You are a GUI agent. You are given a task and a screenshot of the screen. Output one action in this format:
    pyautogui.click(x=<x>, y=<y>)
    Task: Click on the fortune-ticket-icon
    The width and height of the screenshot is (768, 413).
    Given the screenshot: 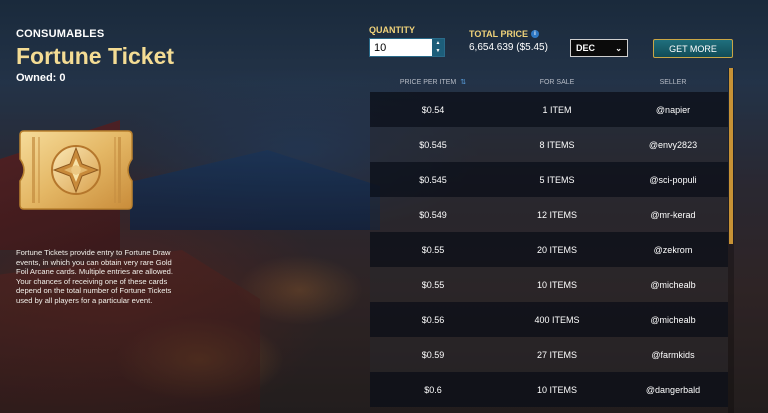 What is the action you would take?
    pyautogui.click(x=76, y=170)
    